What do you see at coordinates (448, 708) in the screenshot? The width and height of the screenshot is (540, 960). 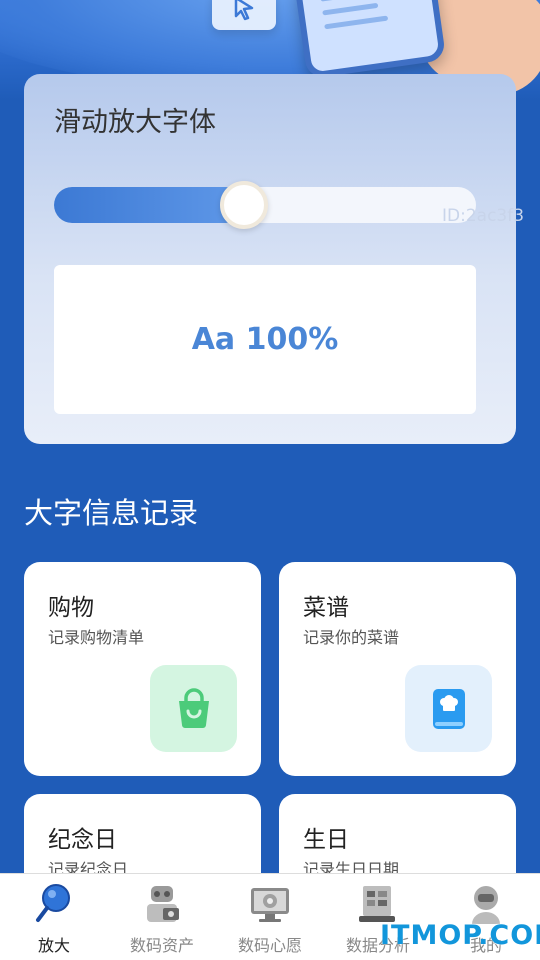 I see `recipe-book-icon` at bounding box center [448, 708].